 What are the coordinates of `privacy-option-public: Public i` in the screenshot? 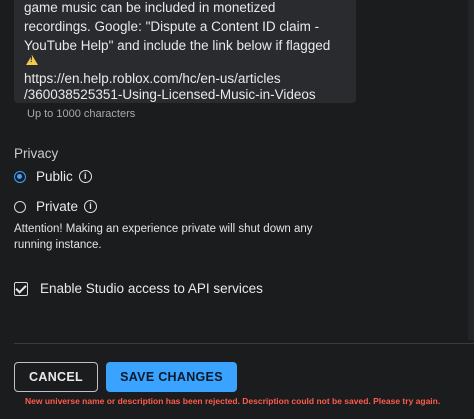 It's located at (53, 176).